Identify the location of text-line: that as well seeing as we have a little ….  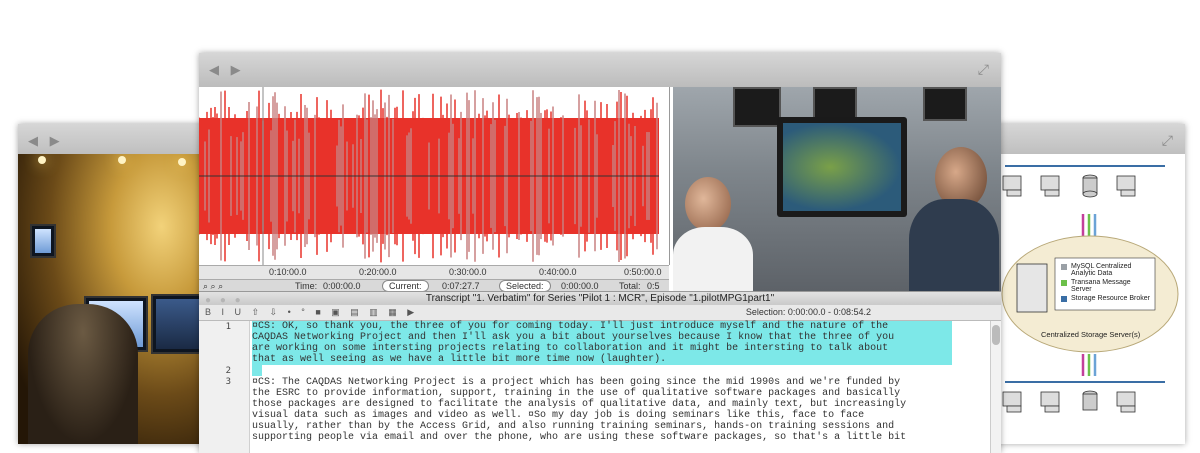
(602, 359).